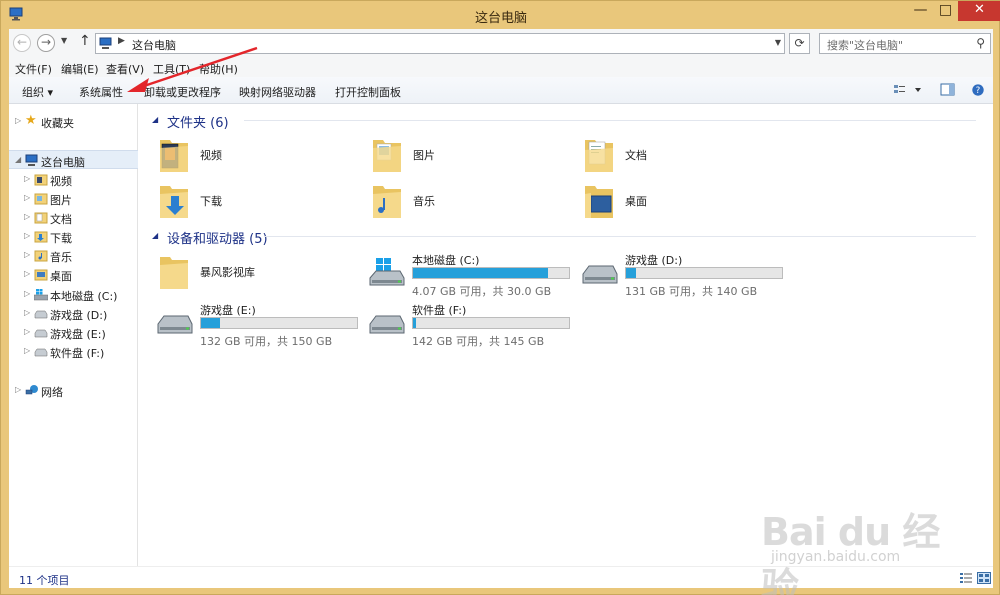 This screenshot has height=595, width=1000. Describe the element at coordinates (63, 162) in the screenshot. I see `nav-label: 这台电脑` at that location.